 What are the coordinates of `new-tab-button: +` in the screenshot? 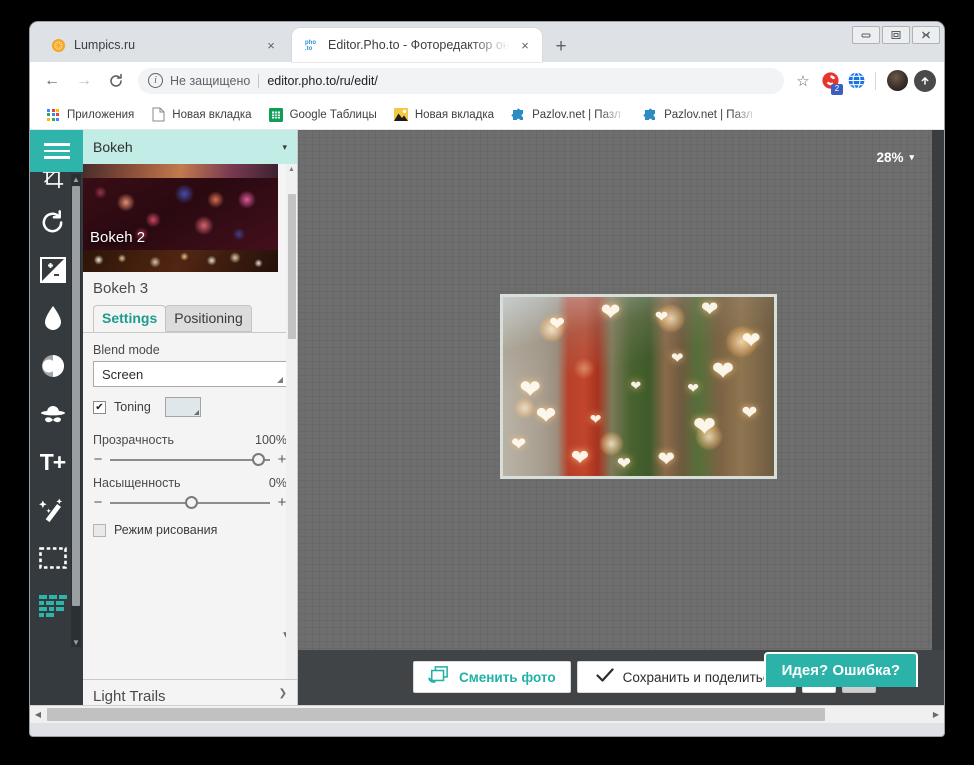 It's located at (561, 47).